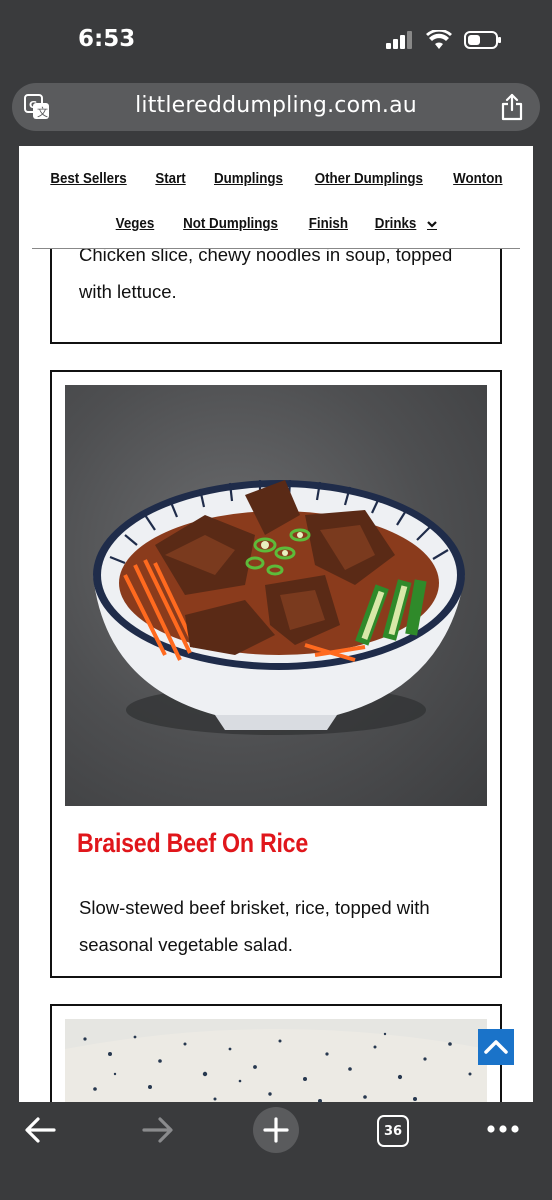 Image resolution: width=552 pixels, height=1200 pixels. I want to click on nav-link-dumplings: Dumplings, so click(248, 179).